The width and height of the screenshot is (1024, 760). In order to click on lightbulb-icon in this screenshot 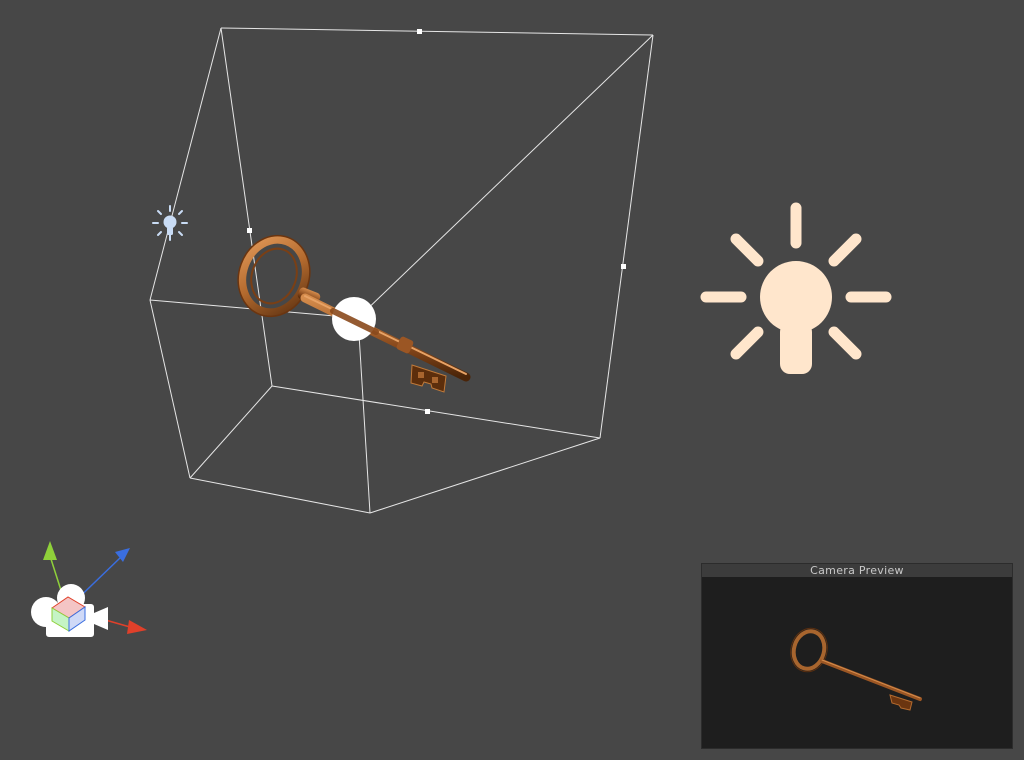, I will do `click(796, 288)`.